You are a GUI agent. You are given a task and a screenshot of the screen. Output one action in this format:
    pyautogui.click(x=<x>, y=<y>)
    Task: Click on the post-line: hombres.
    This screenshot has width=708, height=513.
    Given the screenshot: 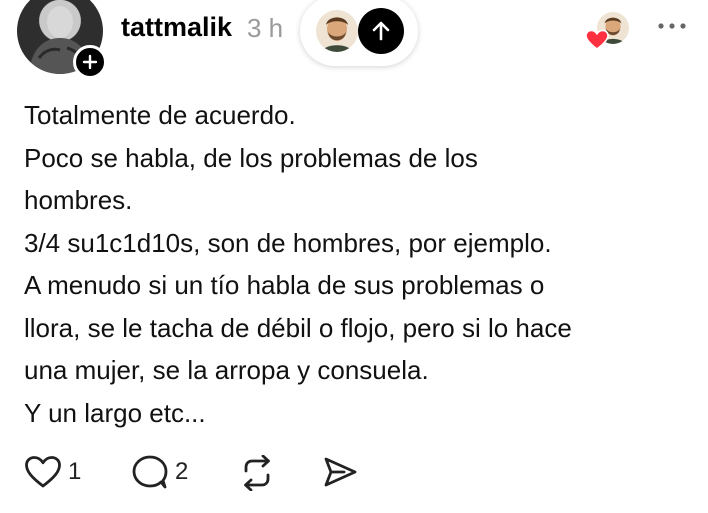 What is the action you would take?
    pyautogui.click(x=78, y=200)
    